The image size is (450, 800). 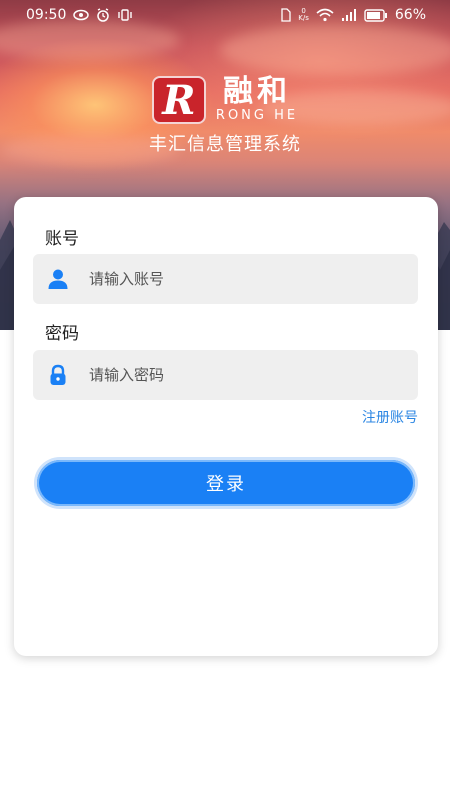 I want to click on lock-icon, so click(x=58, y=375).